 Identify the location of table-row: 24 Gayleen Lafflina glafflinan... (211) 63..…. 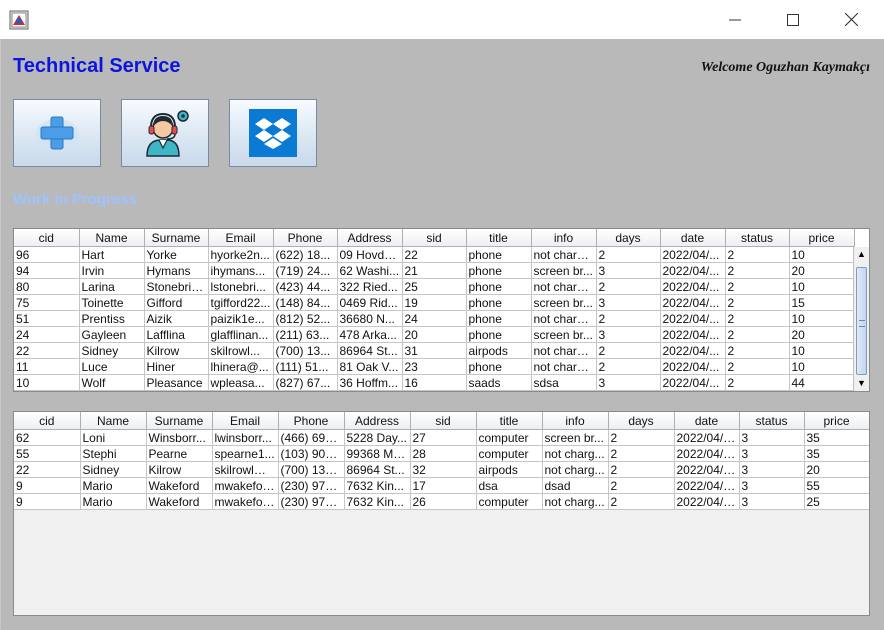
(434, 334).